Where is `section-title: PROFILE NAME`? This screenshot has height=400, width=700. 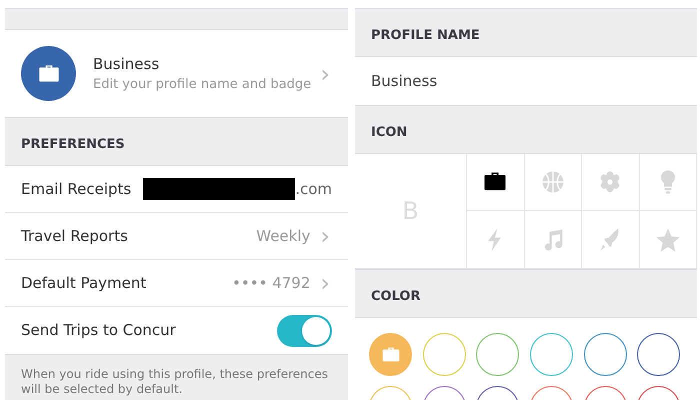
section-title: PROFILE NAME is located at coordinates (425, 35).